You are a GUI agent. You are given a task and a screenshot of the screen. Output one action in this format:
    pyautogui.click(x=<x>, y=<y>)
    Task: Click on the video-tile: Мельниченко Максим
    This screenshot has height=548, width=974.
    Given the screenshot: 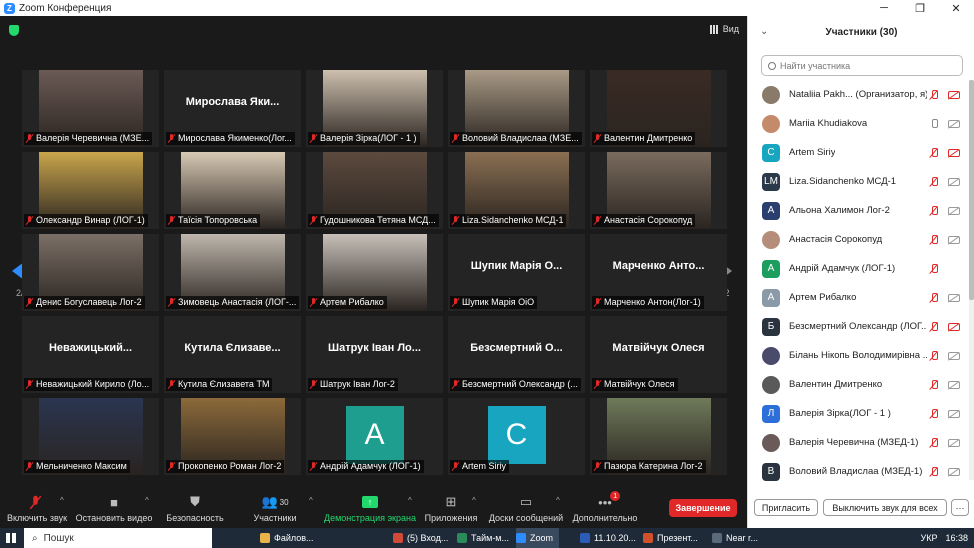 What is the action you would take?
    pyautogui.click(x=90, y=436)
    